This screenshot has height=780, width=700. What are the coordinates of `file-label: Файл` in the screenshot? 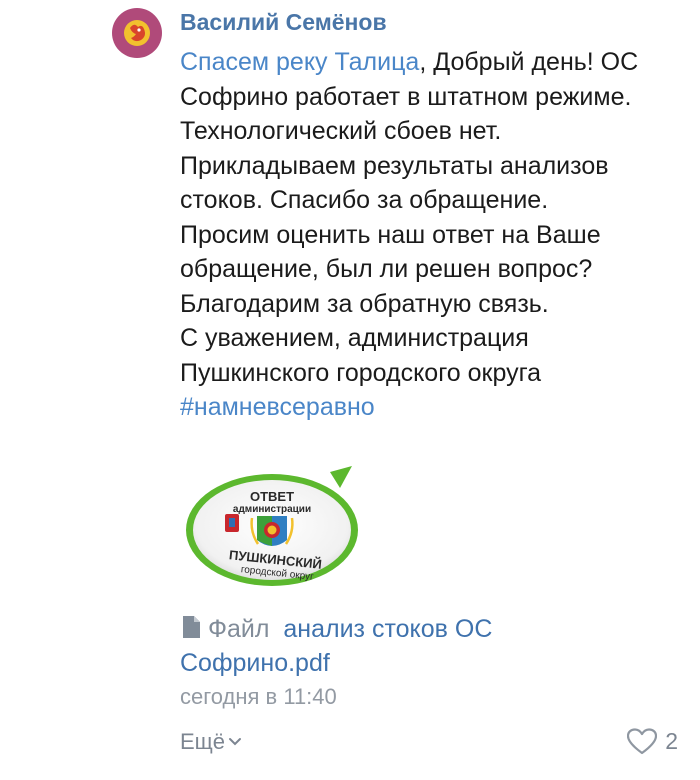 It's located at (239, 629).